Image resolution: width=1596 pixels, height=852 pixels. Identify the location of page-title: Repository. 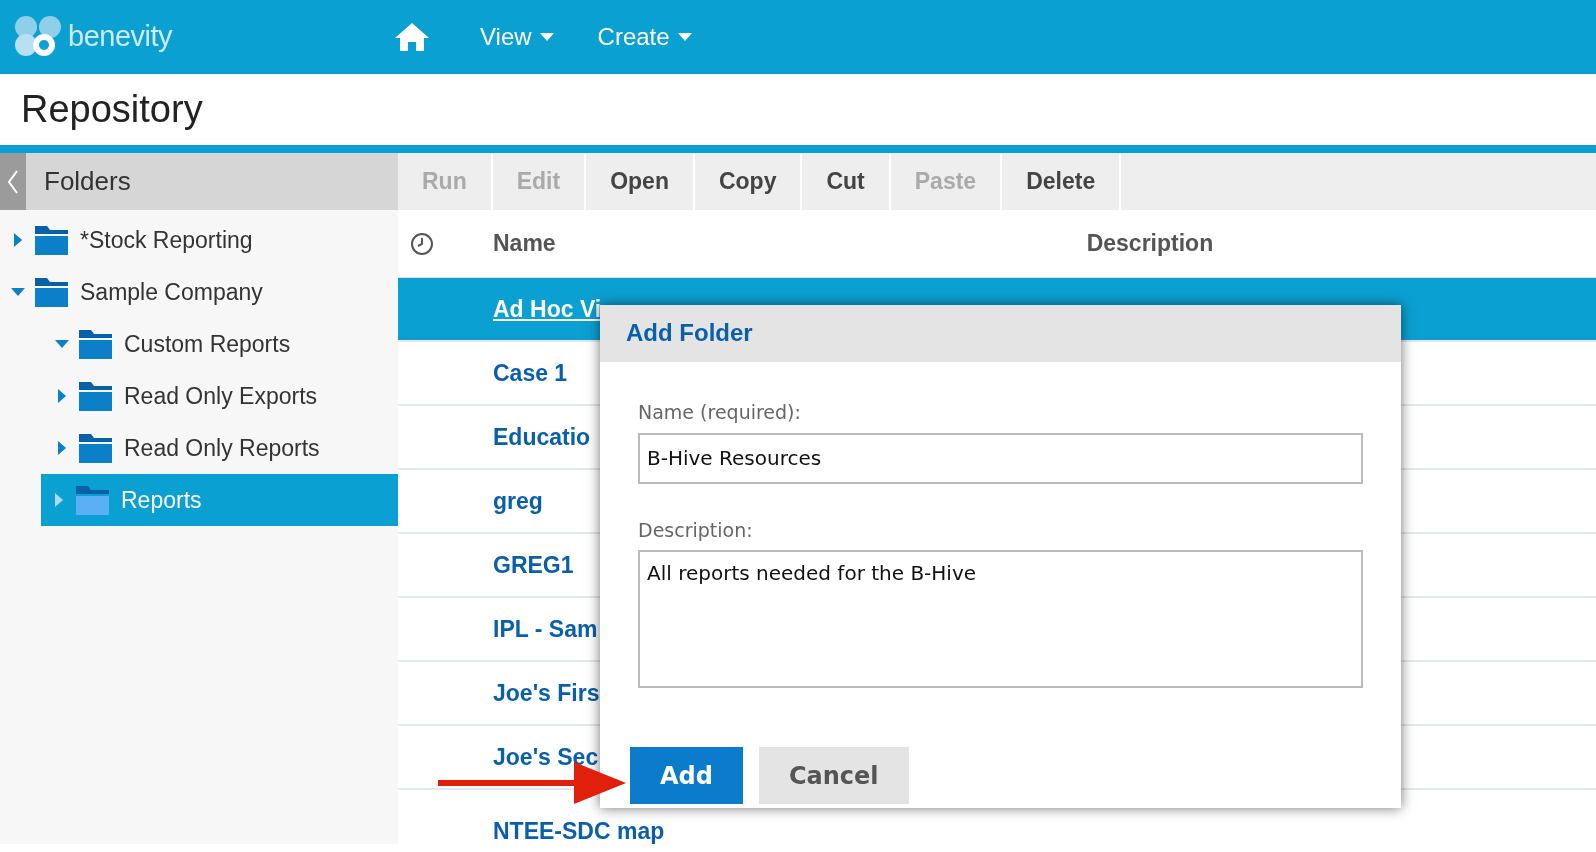
(112, 109).